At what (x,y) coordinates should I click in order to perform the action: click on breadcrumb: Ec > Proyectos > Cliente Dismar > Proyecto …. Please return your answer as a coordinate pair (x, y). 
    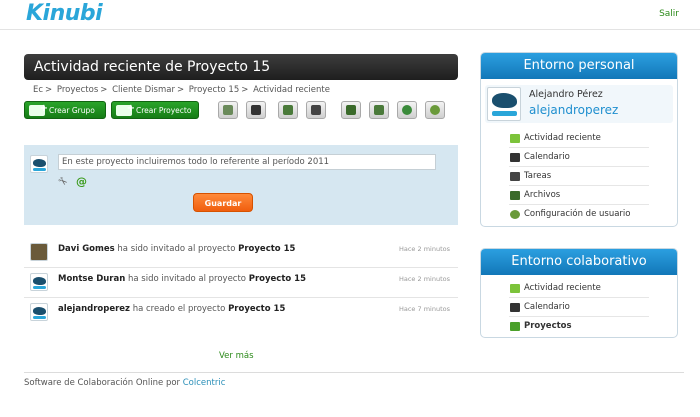
    Looking at the image, I should click on (181, 90).